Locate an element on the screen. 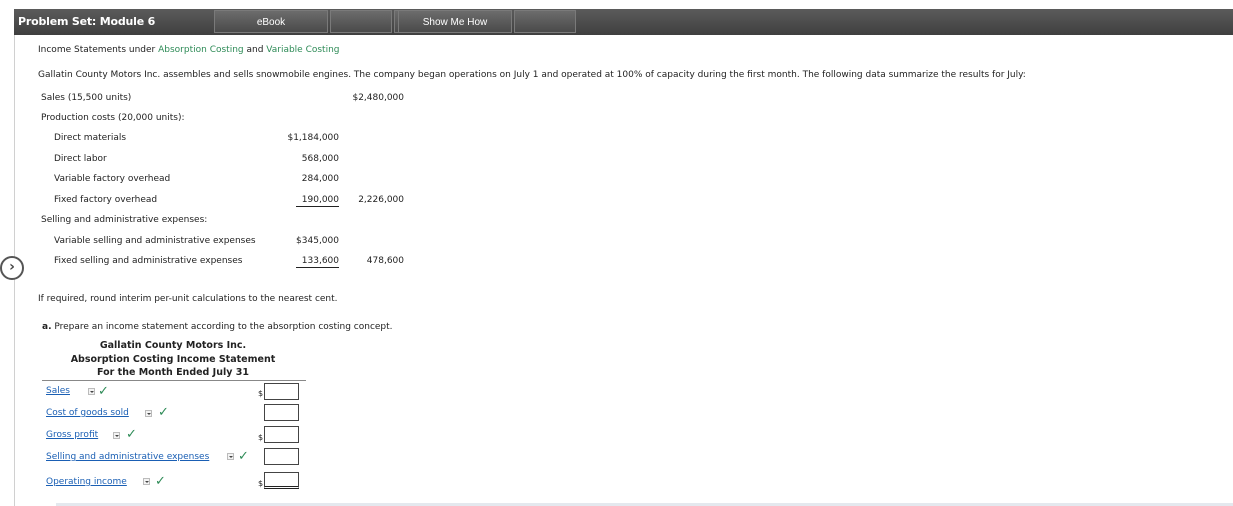 This screenshot has height=506, width=1233. variable-factory-overhead-label: Variable factory overhead is located at coordinates (112, 179).